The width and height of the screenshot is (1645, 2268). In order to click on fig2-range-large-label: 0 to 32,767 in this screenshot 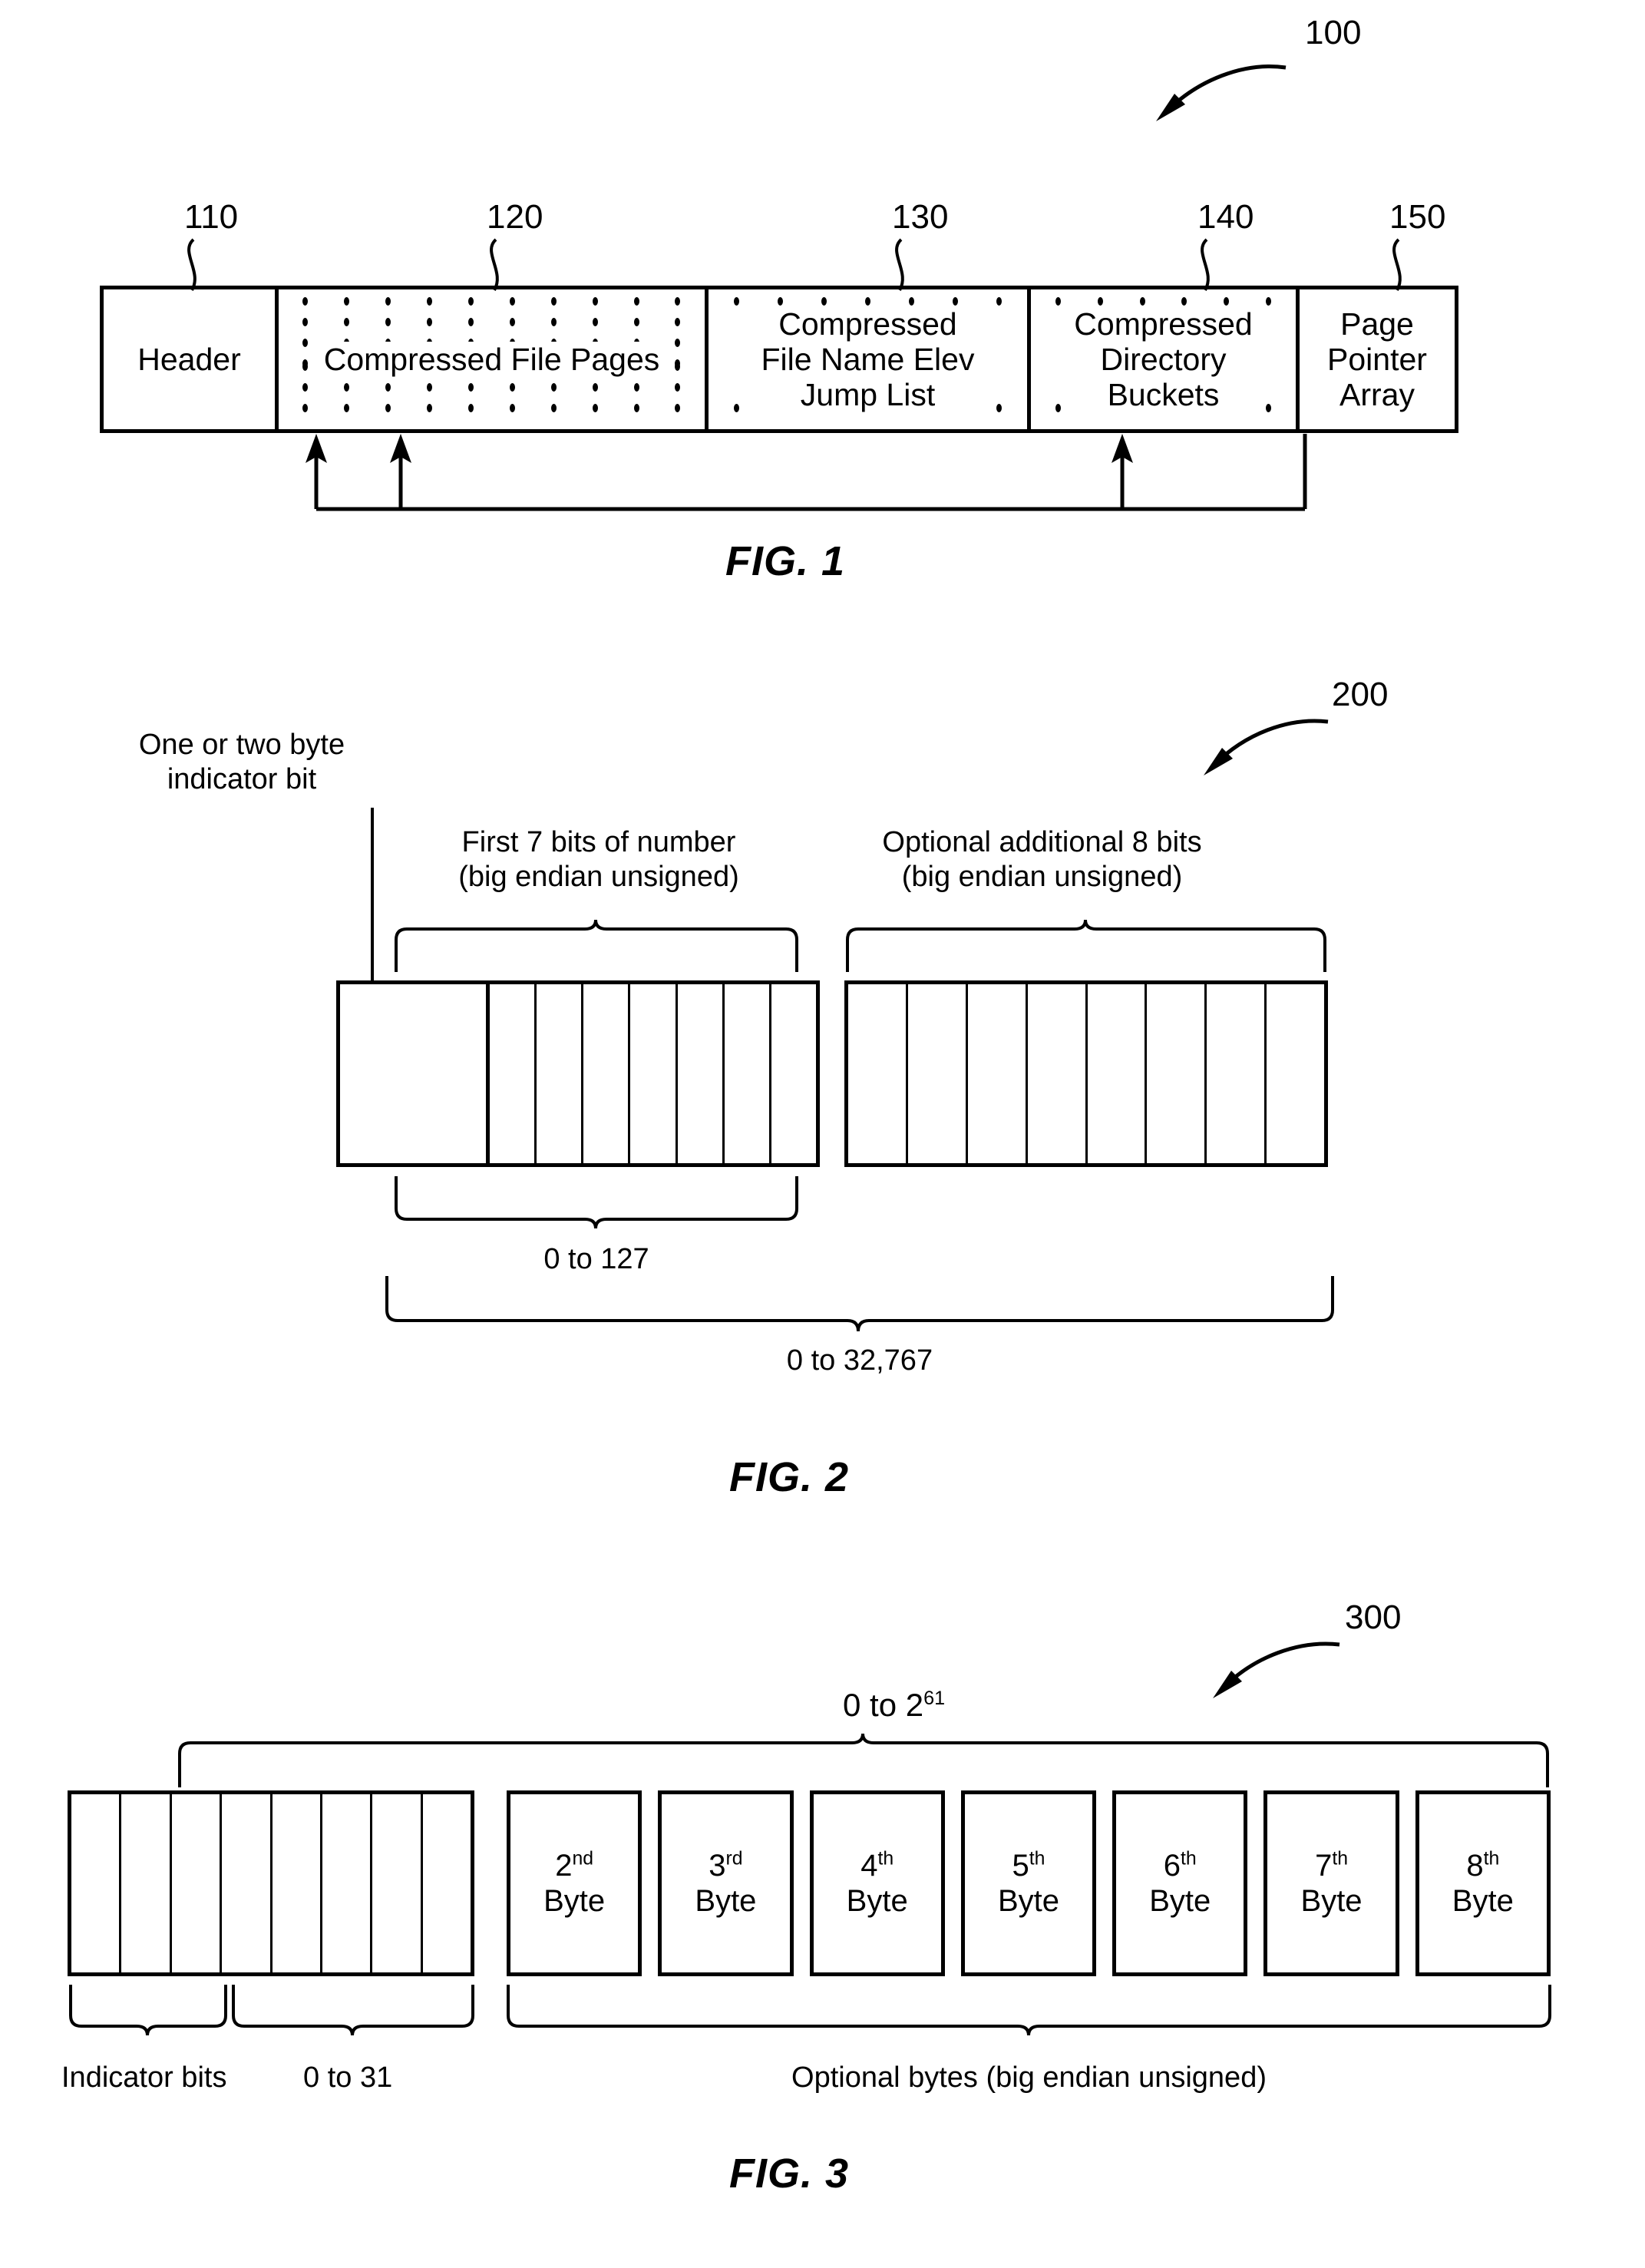, I will do `click(859, 1361)`.